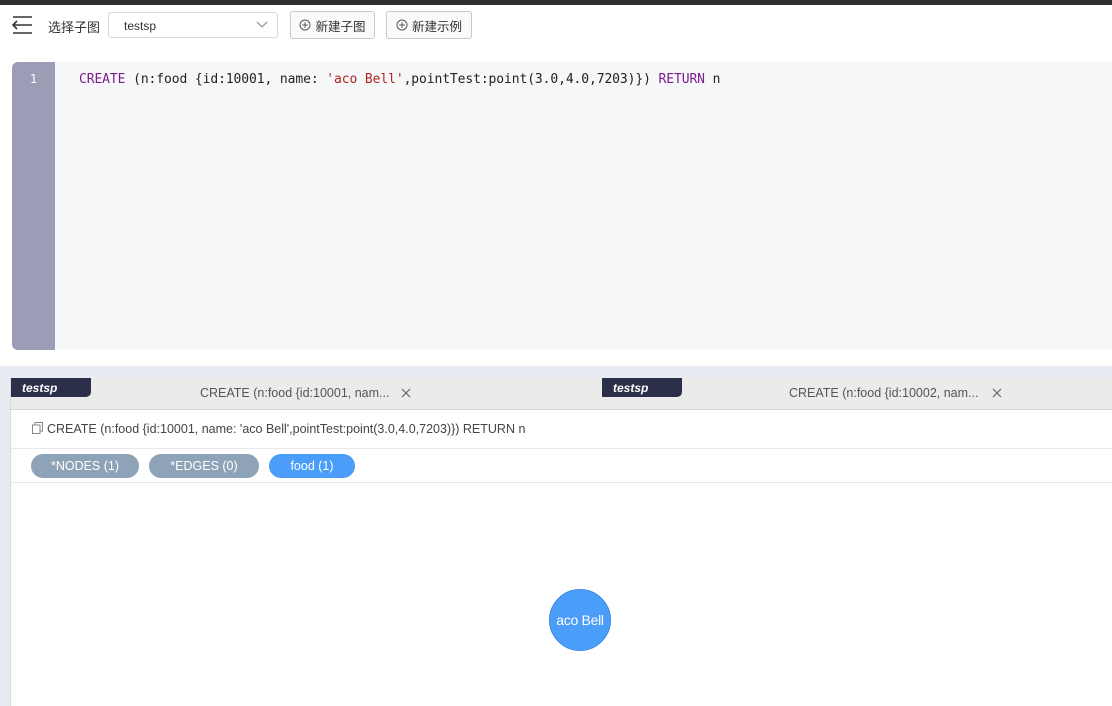  What do you see at coordinates (37, 428) in the screenshot?
I see `copy-icon` at bounding box center [37, 428].